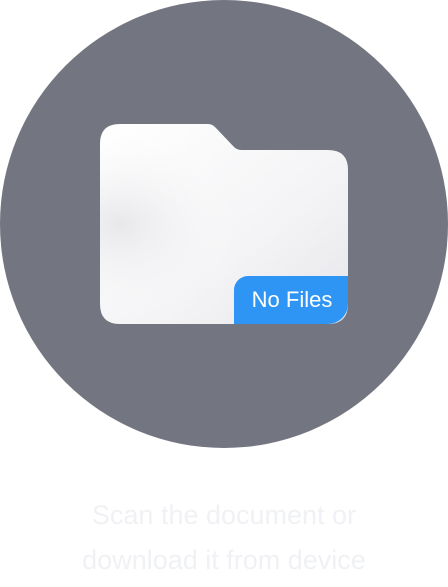  What do you see at coordinates (291, 300) in the screenshot?
I see `no-files-badge: No Files` at bounding box center [291, 300].